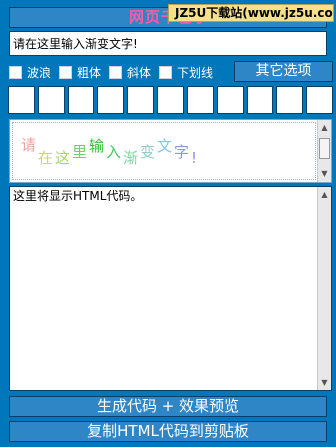  What do you see at coordinates (15, 72) in the screenshot?
I see `wave-checkbox` at bounding box center [15, 72].